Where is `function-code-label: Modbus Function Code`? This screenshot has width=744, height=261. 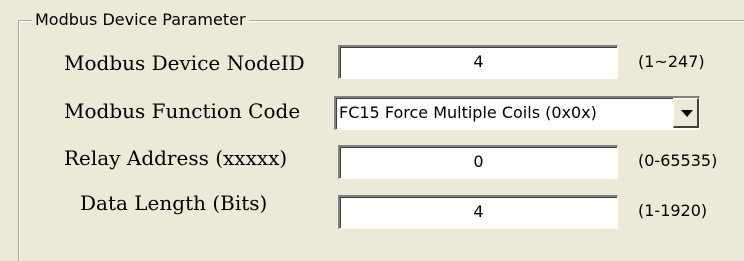 function-code-label: Modbus Function Code is located at coordinates (182, 111).